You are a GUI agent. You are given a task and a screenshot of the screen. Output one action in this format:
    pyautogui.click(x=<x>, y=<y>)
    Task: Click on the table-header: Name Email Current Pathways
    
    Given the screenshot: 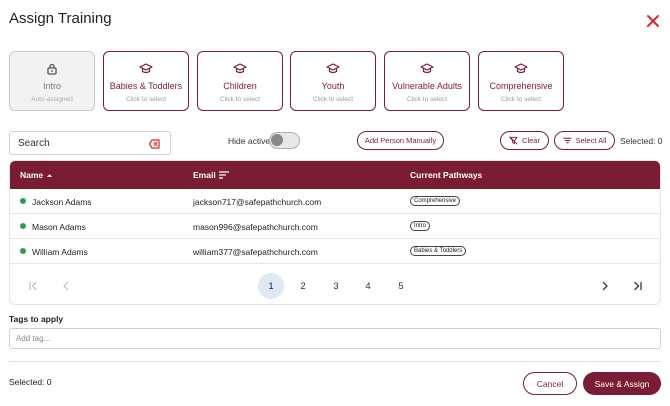 What is the action you would take?
    pyautogui.click(x=335, y=175)
    